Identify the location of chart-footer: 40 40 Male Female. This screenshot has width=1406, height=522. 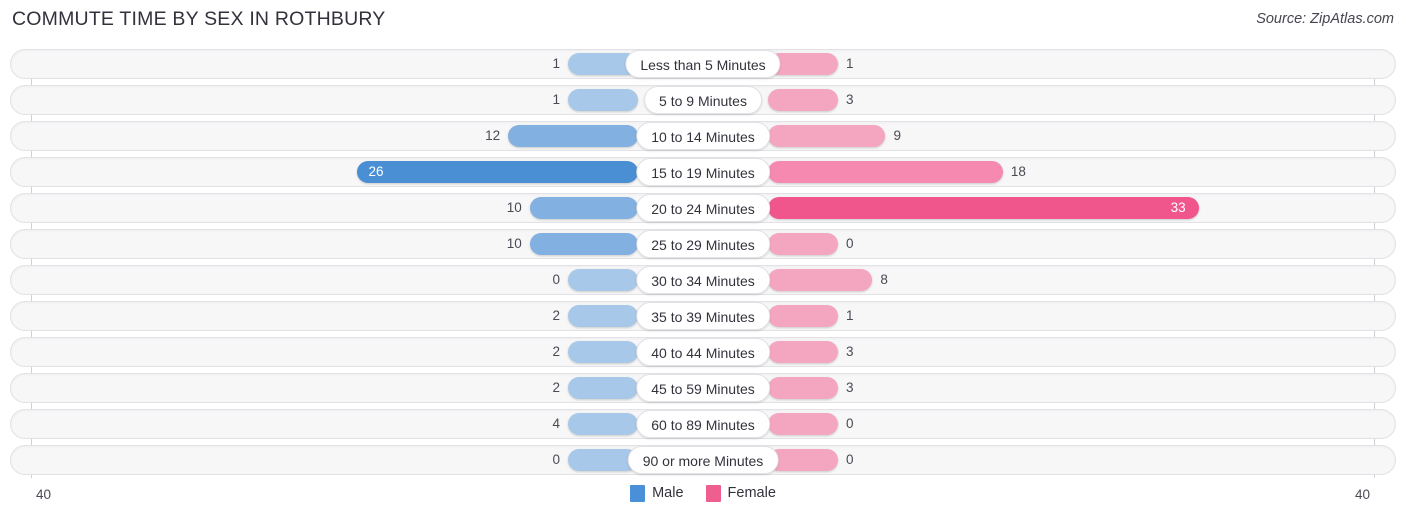
(703, 500).